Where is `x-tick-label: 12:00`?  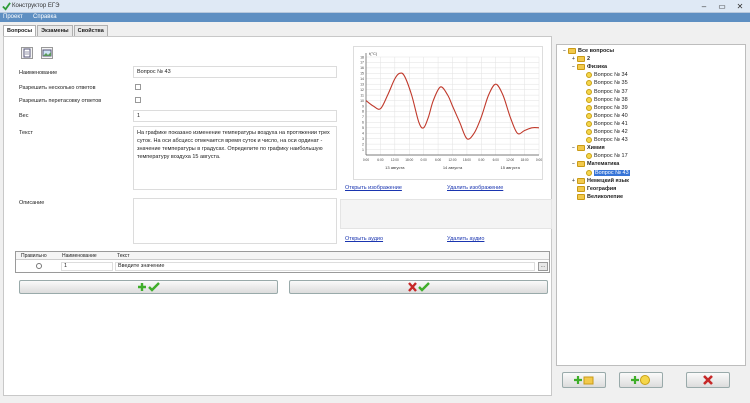
x-tick-label: 12:00 is located at coordinates (510, 160).